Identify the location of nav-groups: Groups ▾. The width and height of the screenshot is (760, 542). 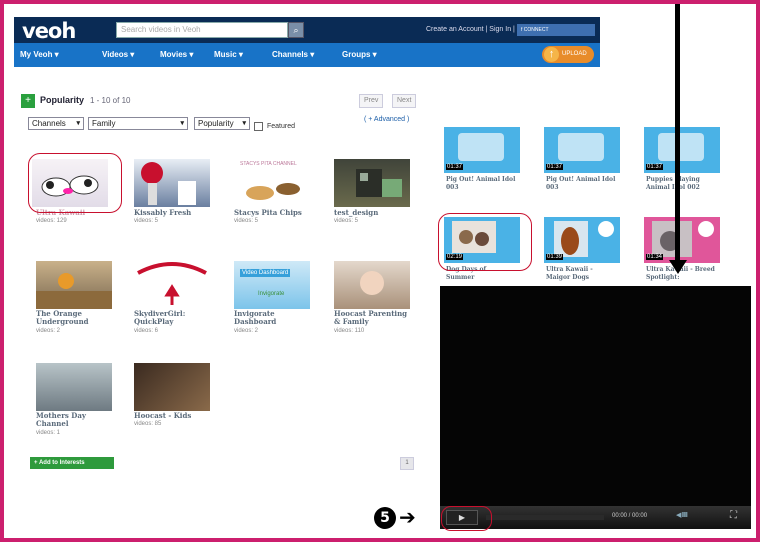
(359, 54).